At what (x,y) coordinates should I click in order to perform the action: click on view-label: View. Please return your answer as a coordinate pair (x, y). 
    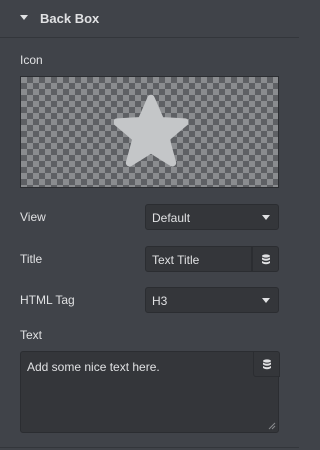
    Looking at the image, I should click on (33, 217).